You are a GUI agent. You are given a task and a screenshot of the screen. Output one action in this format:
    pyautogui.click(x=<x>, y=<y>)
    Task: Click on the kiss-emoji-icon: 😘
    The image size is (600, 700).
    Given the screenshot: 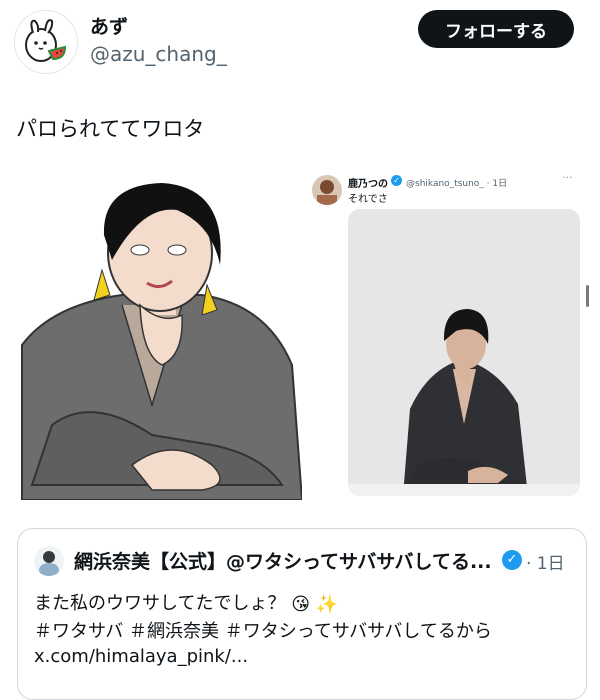 What is the action you would take?
    pyautogui.click(x=300, y=604)
    